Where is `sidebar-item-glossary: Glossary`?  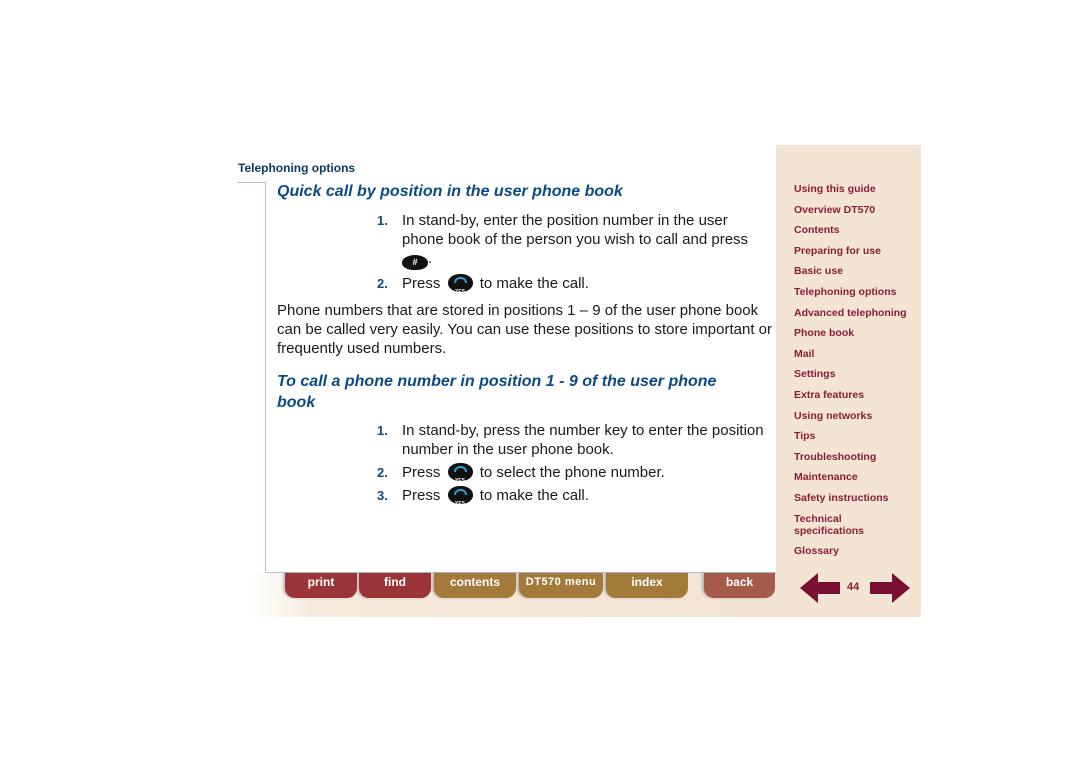 sidebar-item-glossary: Glossary is located at coordinates (856, 551).